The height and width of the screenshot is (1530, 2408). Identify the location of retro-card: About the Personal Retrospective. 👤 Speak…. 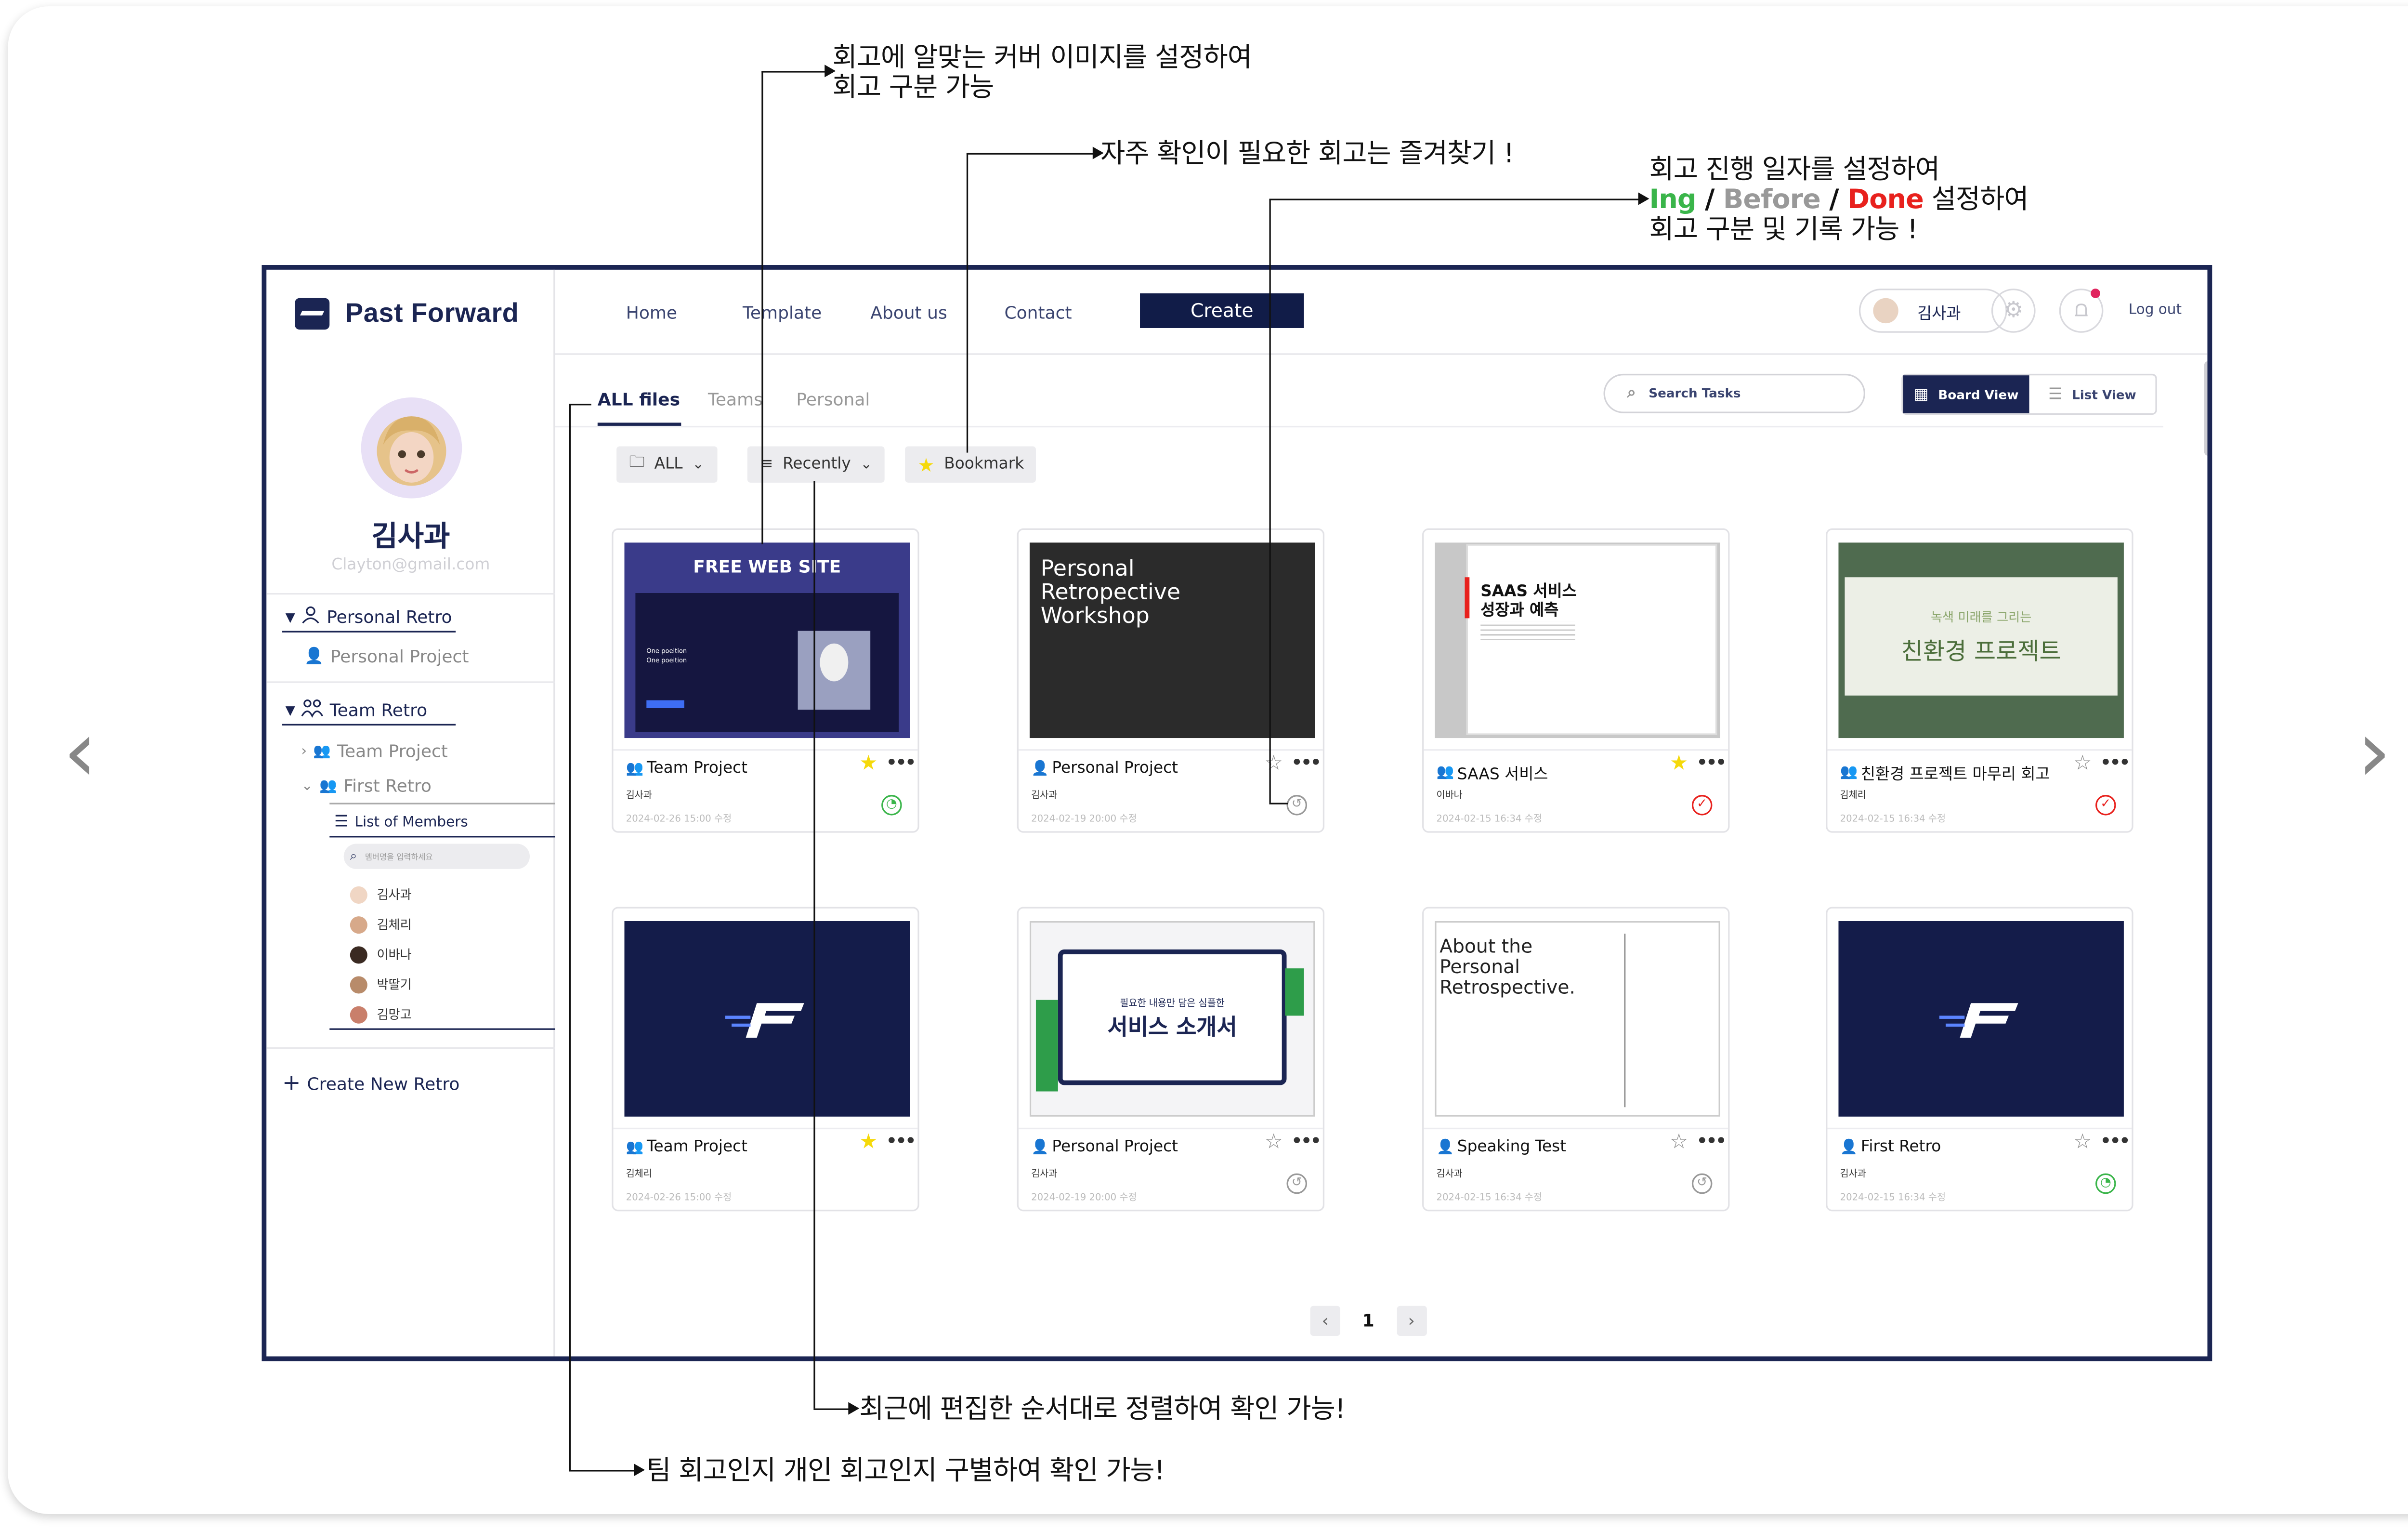
(1576, 1059).